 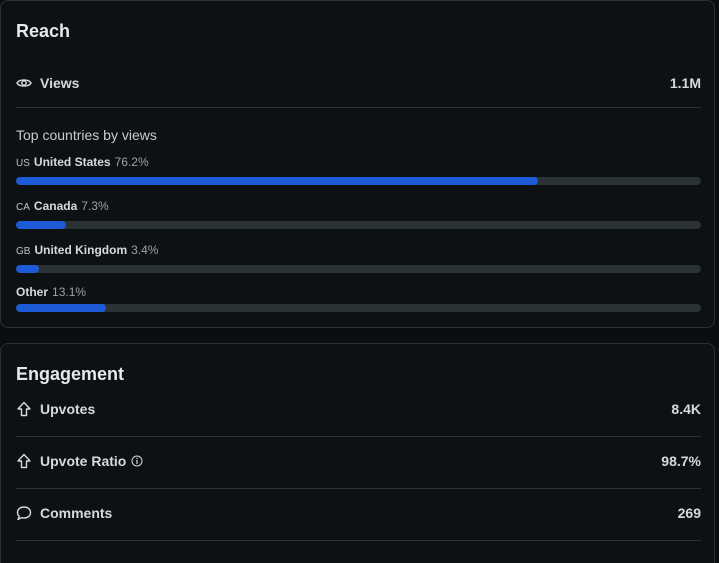 What do you see at coordinates (43, 31) in the screenshot?
I see `reach-title: Reach` at bounding box center [43, 31].